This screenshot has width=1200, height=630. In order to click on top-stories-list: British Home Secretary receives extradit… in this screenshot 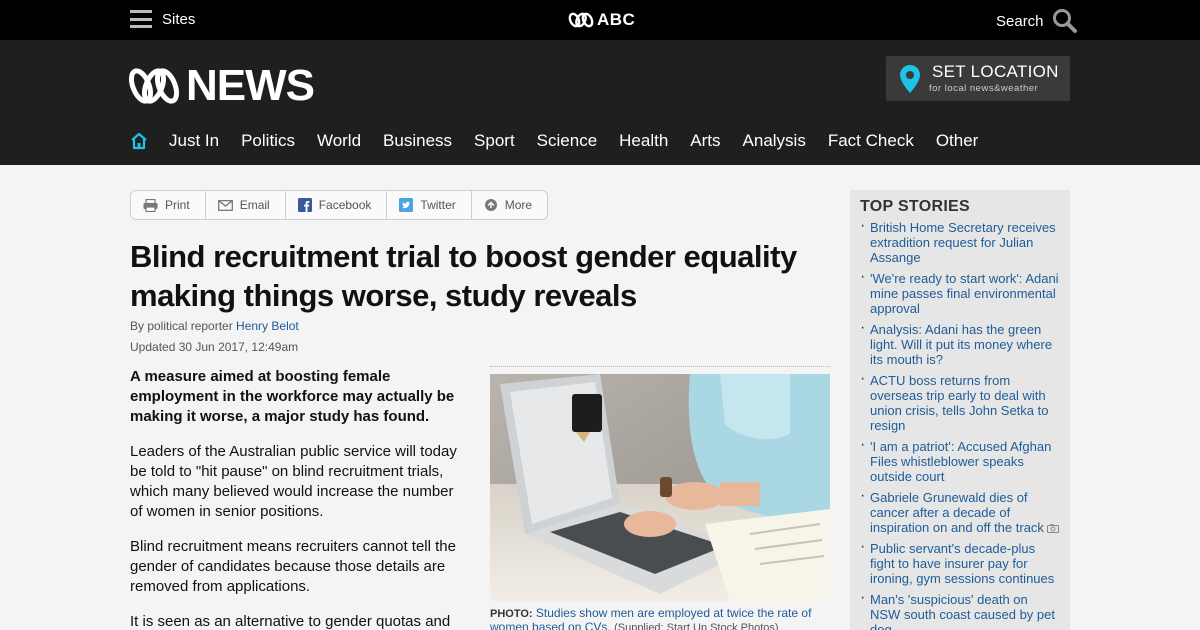, I will do `click(960, 424)`.